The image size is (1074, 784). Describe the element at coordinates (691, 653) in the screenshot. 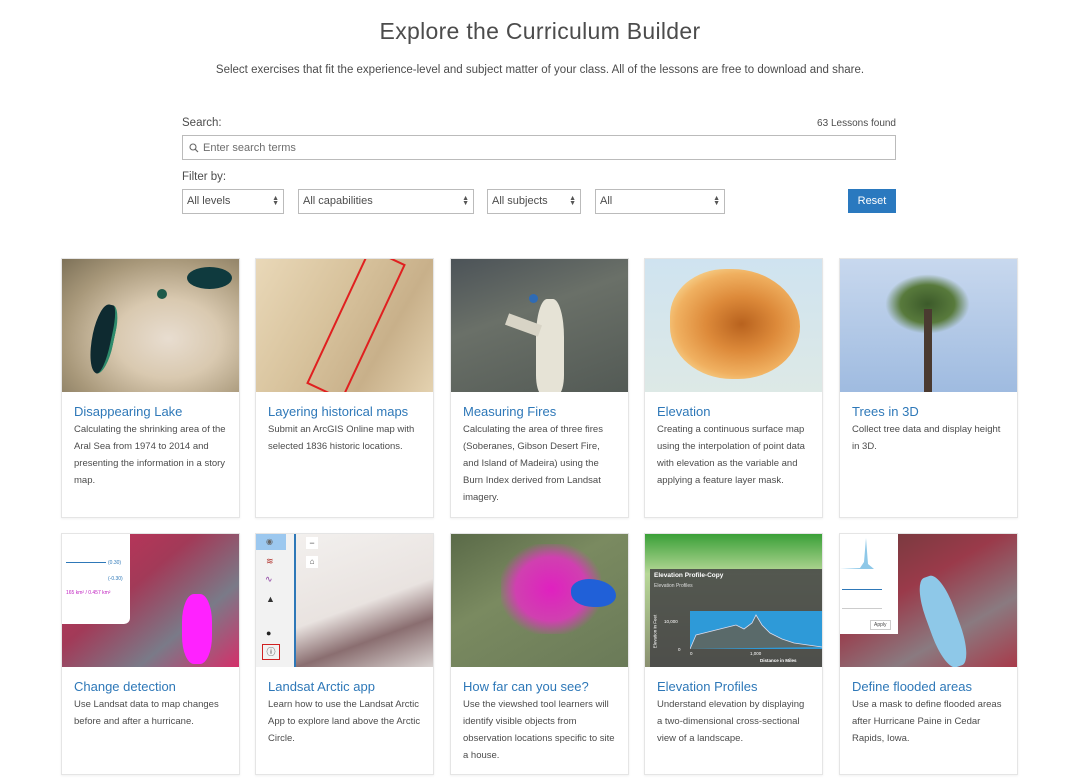

I see `elev-x-tick-zero: 0` at that location.